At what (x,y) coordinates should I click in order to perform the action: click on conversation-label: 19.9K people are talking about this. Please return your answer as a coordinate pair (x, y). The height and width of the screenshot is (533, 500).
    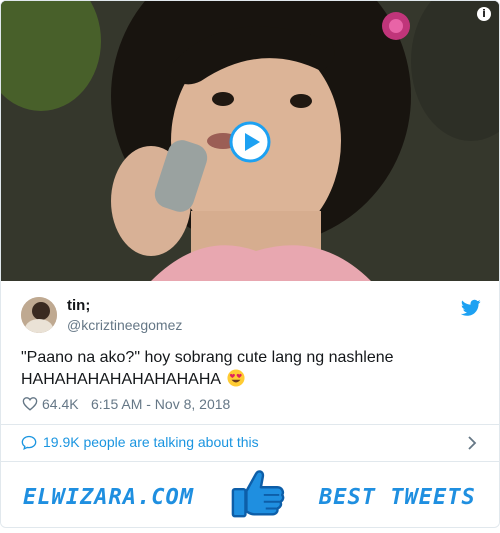
    Looking at the image, I should click on (151, 442).